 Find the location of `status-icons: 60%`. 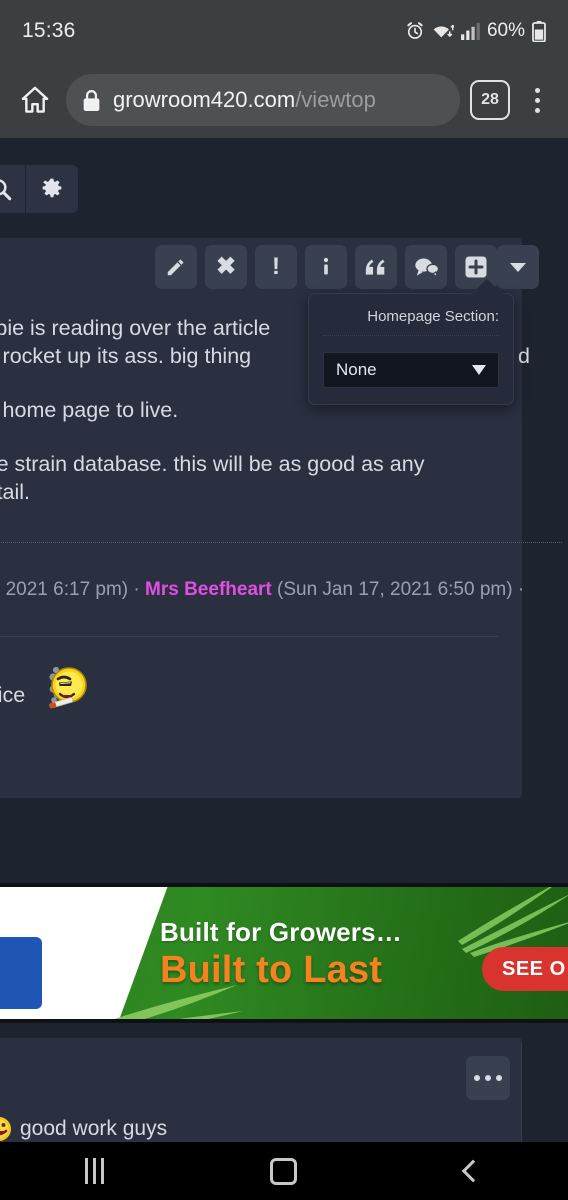

status-icons: 60% is located at coordinates (475, 31).